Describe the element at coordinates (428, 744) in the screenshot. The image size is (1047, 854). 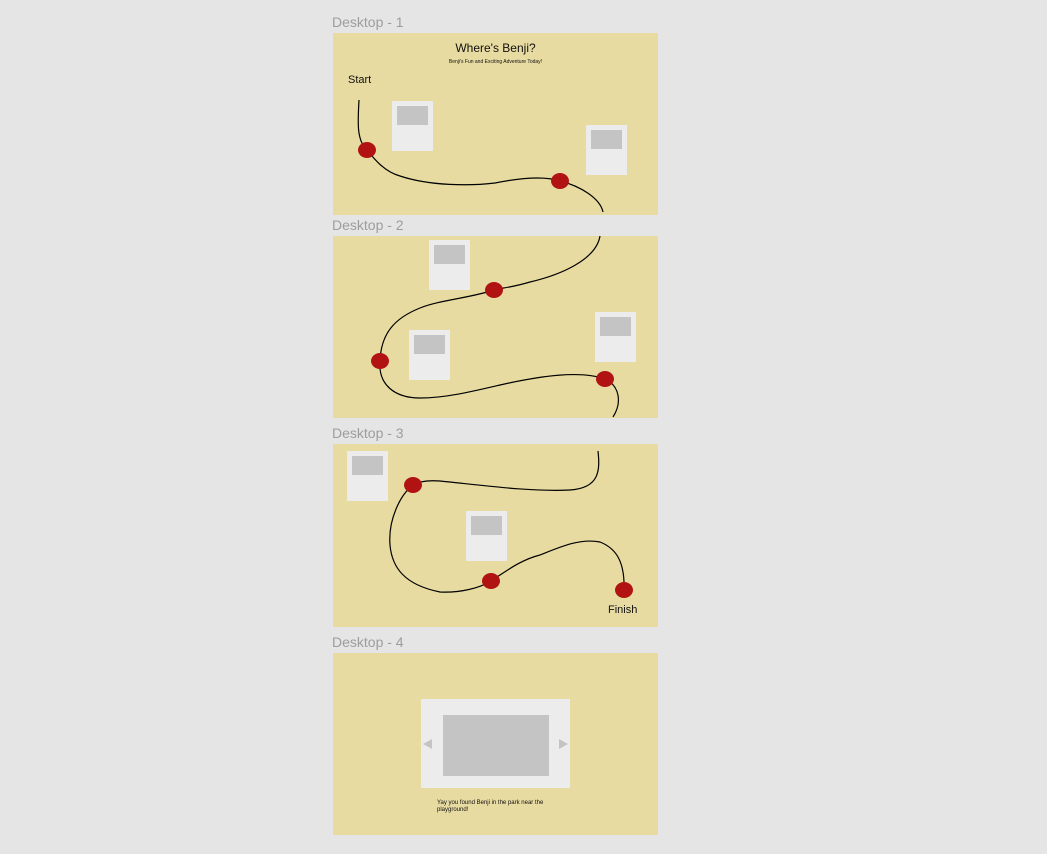
I see `triangle-left-icon` at that location.